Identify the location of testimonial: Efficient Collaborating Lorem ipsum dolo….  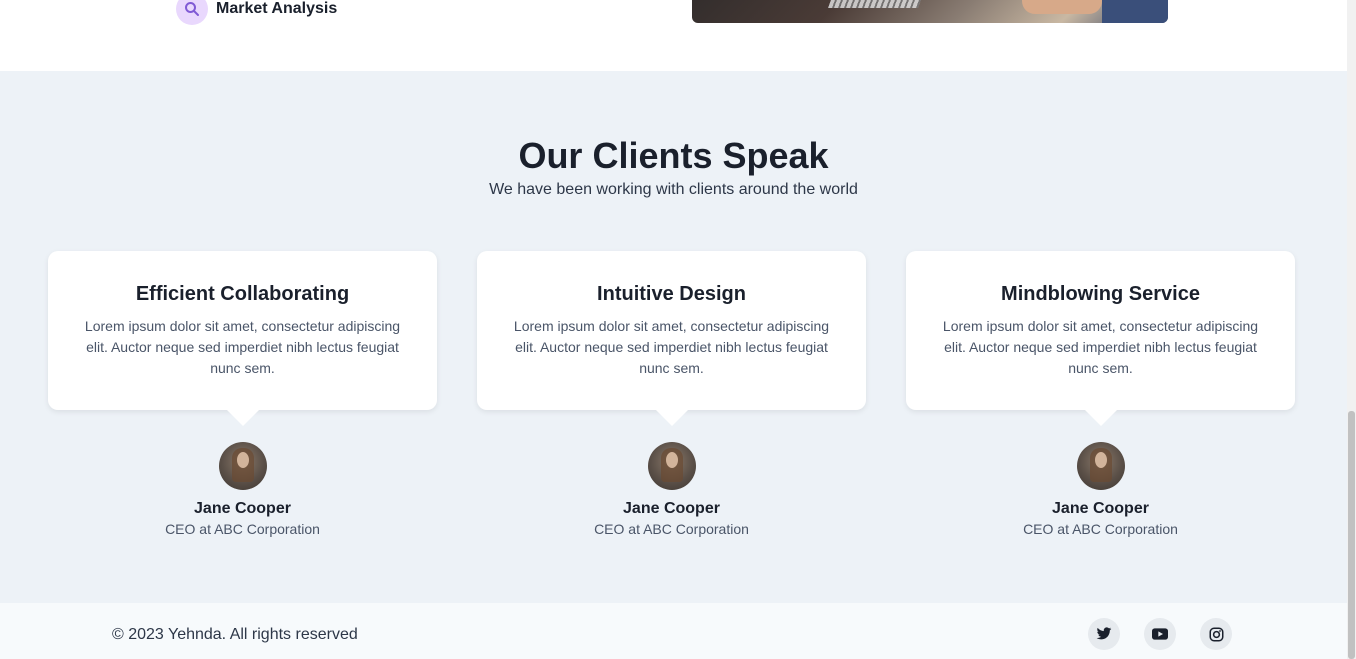
(242, 394).